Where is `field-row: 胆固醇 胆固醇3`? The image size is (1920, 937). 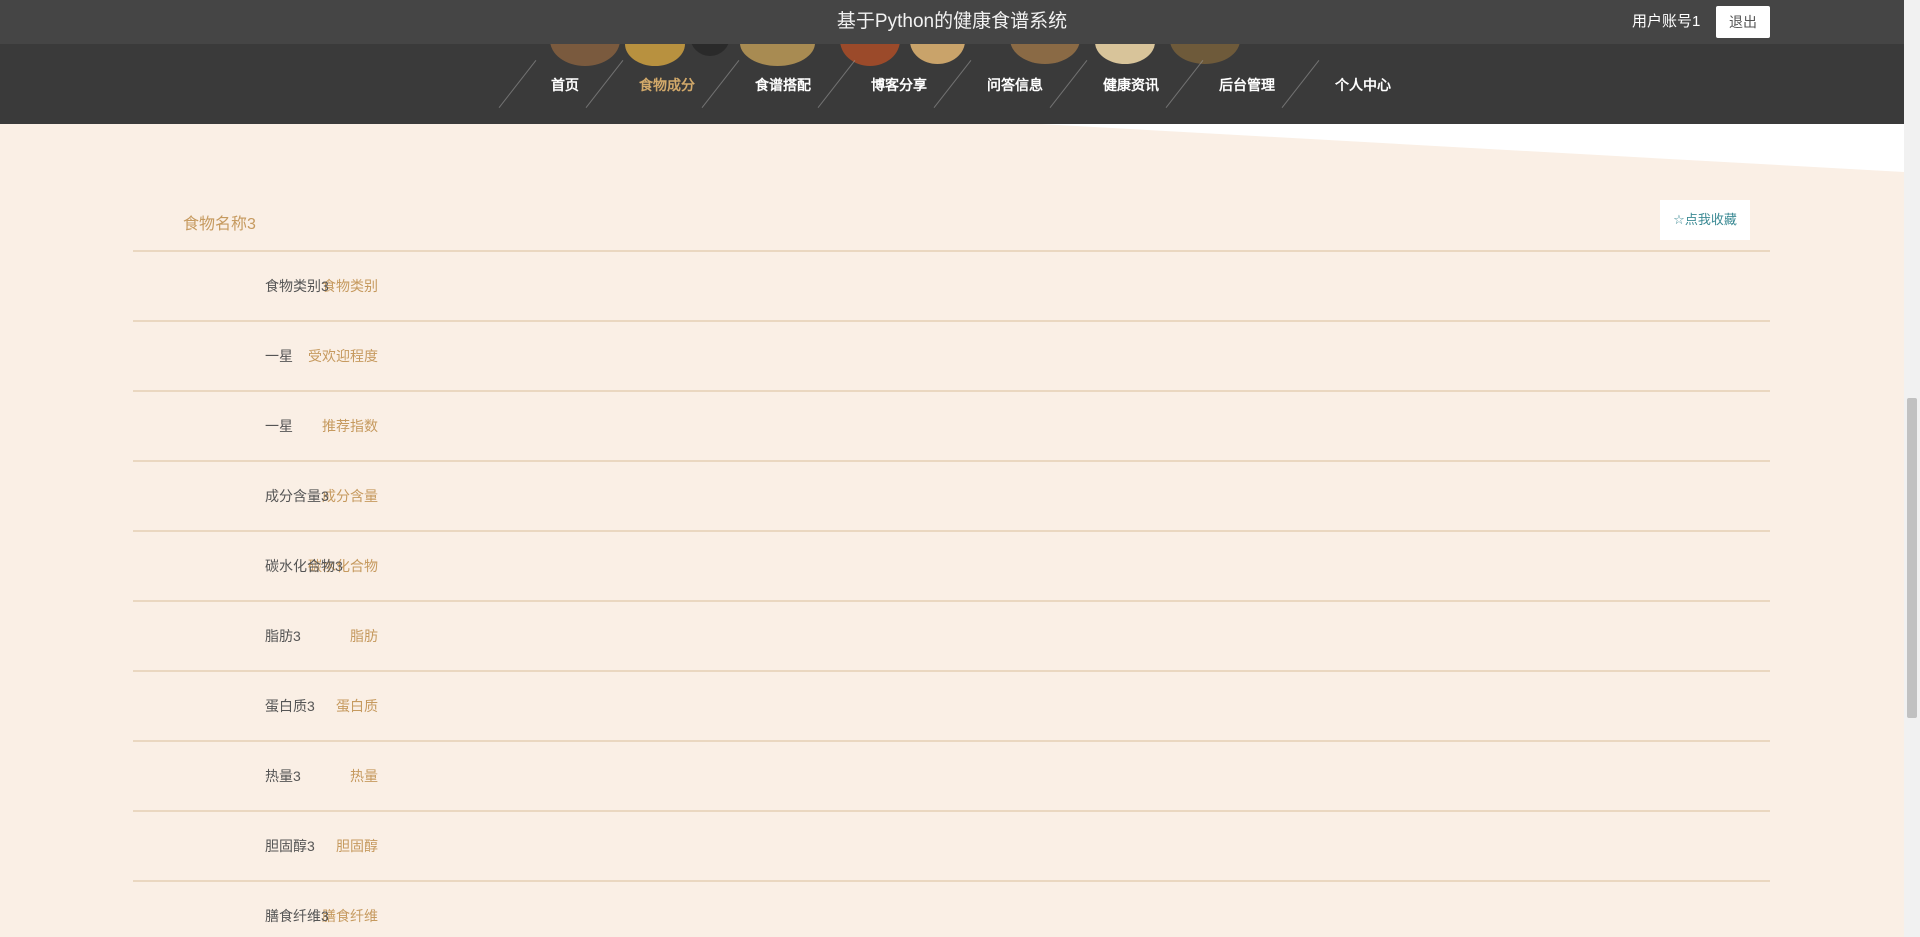 field-row: 胆固醇 胆固醇3 is located at coordinates (951, 847).